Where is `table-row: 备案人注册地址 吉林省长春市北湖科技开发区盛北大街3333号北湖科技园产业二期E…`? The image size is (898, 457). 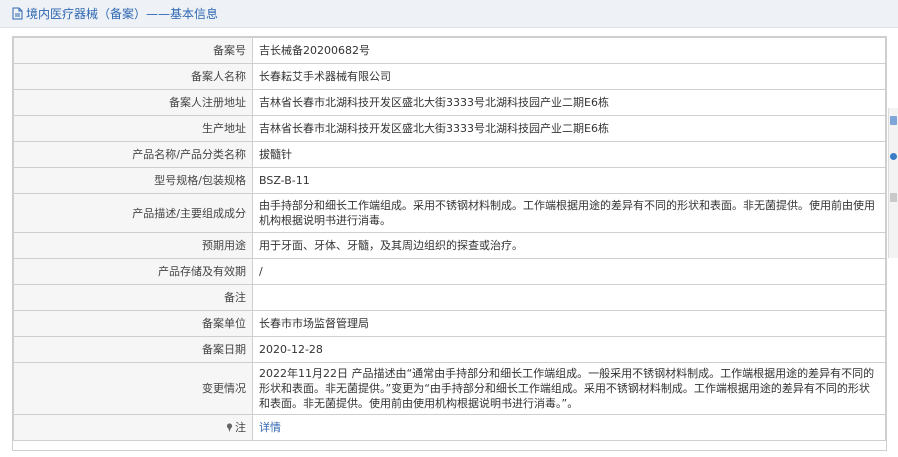 table-row: 备案人注册地址 吉林省长春市北湖科技开发区盛北大街3333号北湖科技园产业二期E… is located at coordinates (449, 102).